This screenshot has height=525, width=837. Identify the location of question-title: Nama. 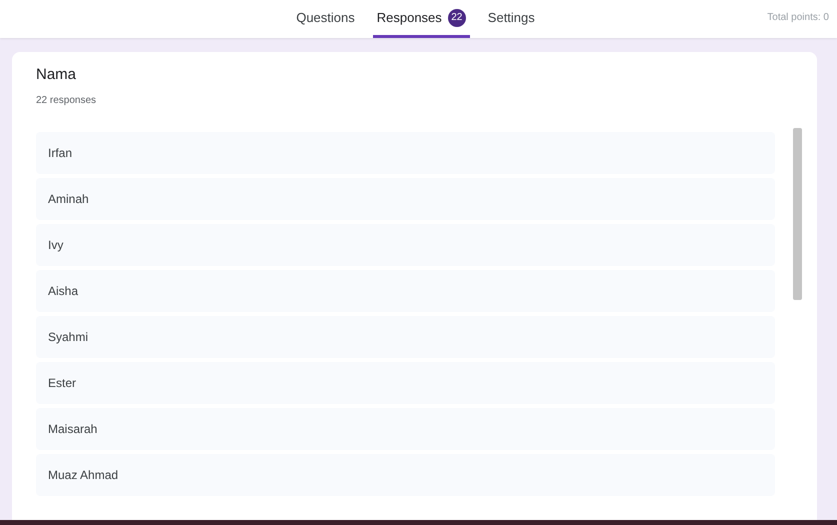
(57, 74).